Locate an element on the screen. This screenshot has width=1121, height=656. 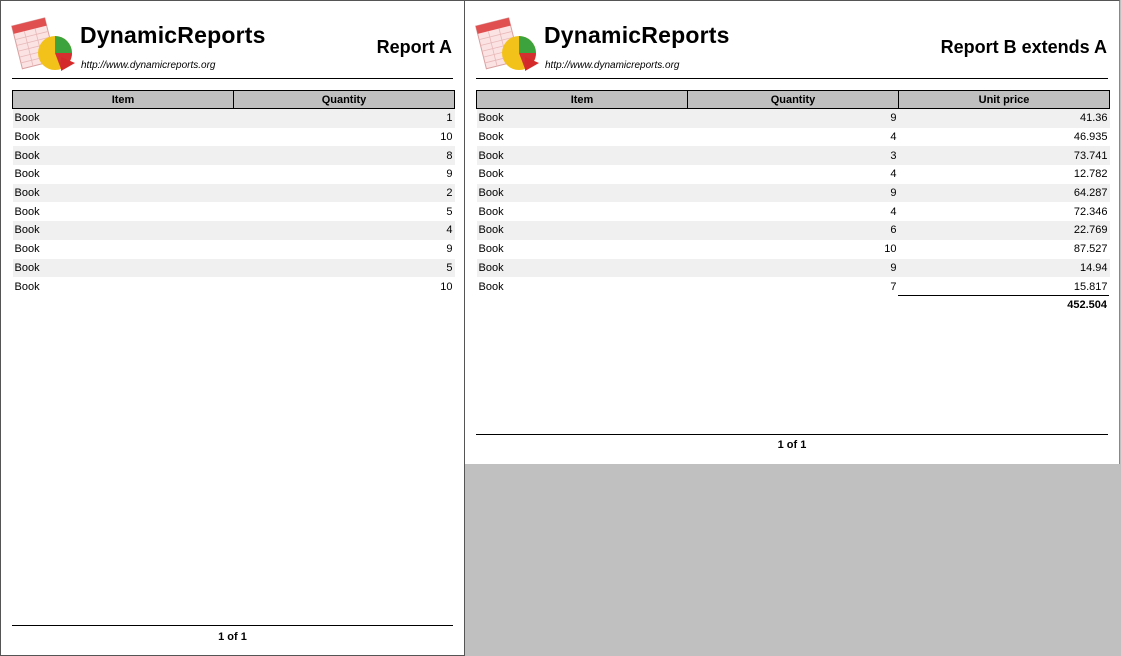
table-row: Book 10 87.527 is located at coordinates (793, 249).